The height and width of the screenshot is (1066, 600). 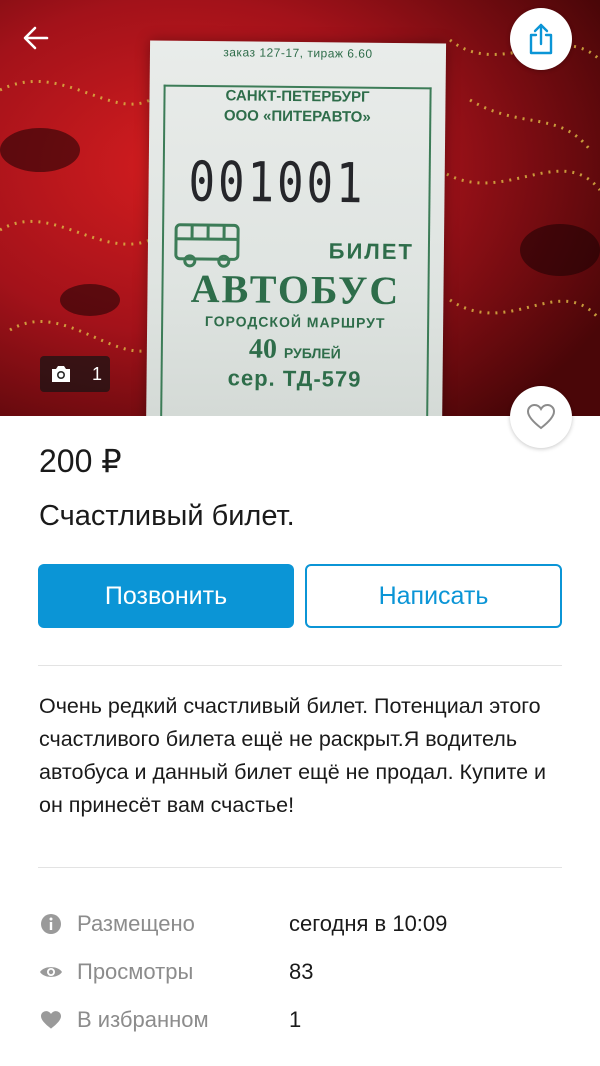 I want to click on ticket-number: 001001, so click(x=277, y=183).